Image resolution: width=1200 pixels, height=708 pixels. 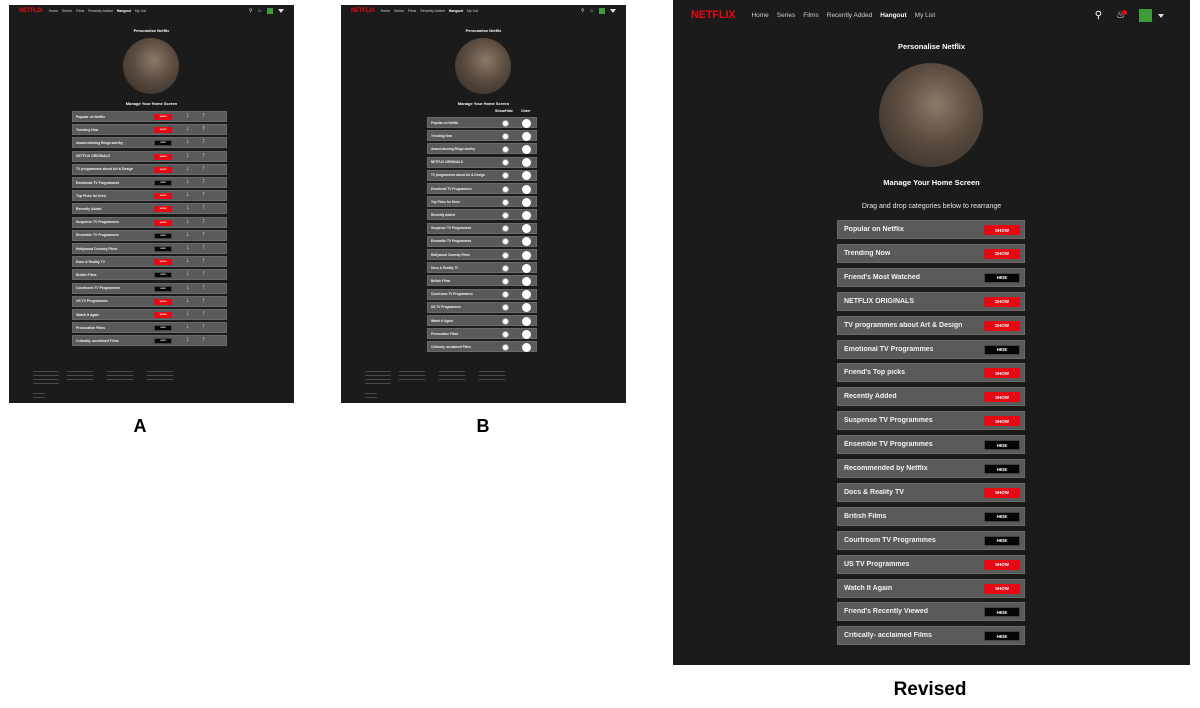 What do you see at coordinates (931, 540) in the screenshot?
I see `category-row: Courtroom TV Programmes HIDE` at bounding box center [931, 540].